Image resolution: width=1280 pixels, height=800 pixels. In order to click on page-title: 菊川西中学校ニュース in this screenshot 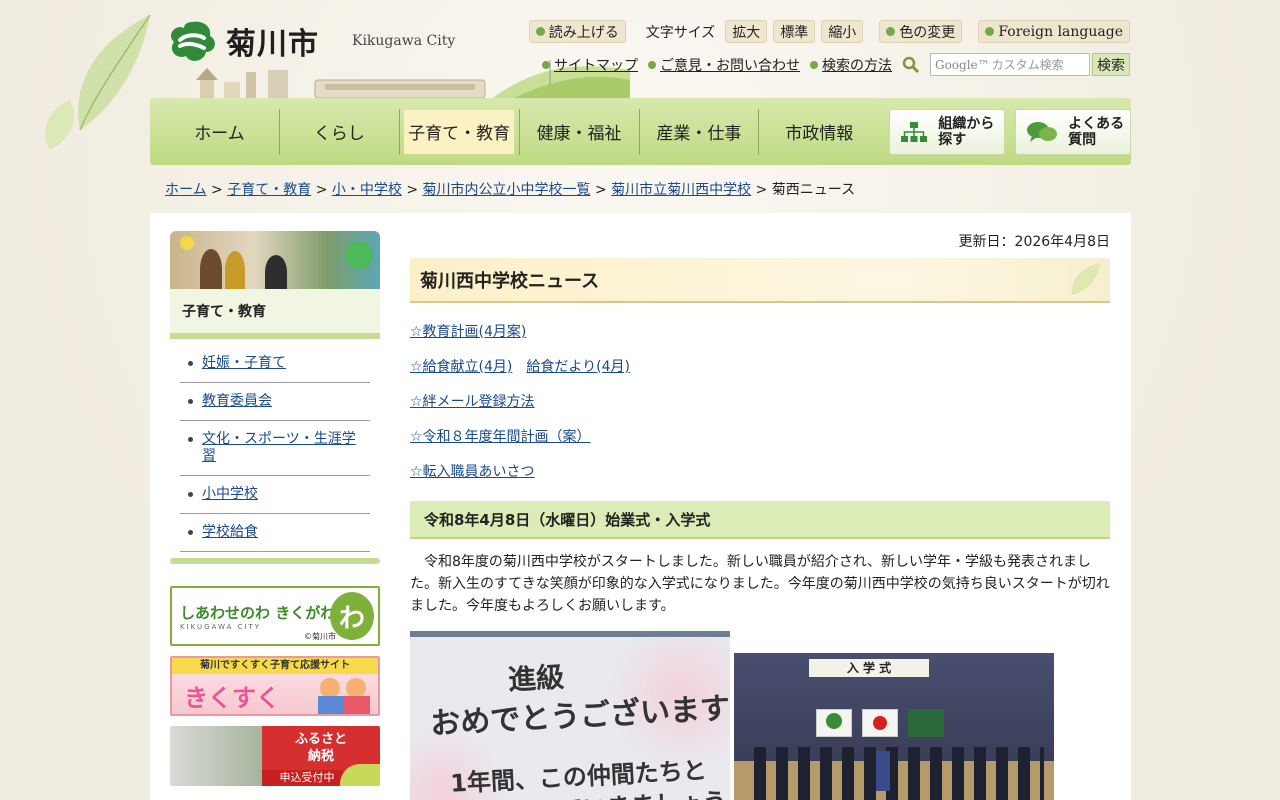, I will do `click(760, 280)`.